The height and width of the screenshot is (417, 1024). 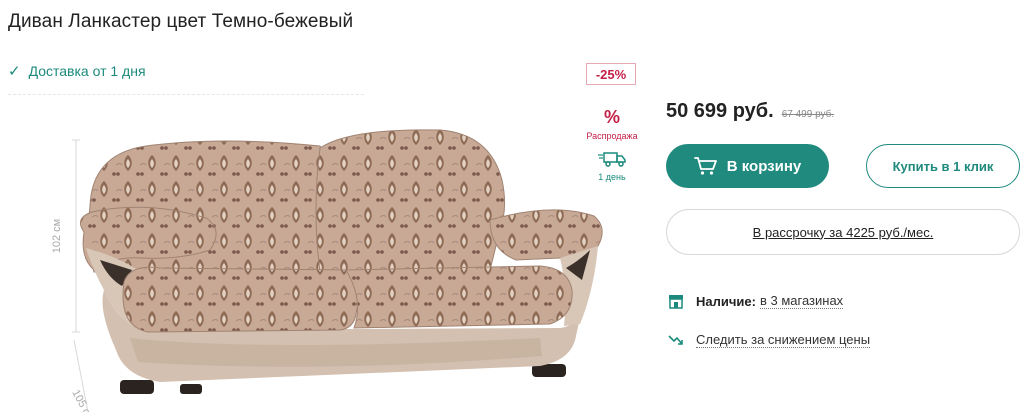 I want to click on price-block: 50 699 руб. 67 499 руб., so click(x=750, y=111).